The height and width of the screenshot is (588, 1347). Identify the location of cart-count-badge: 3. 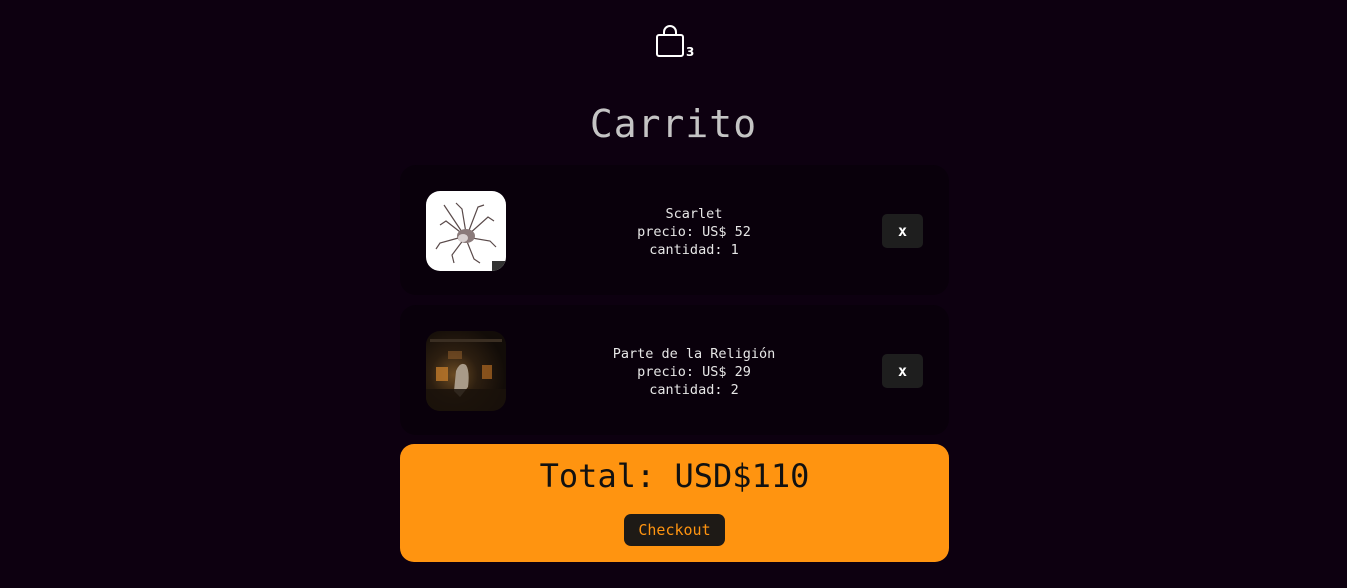
(690, 52).